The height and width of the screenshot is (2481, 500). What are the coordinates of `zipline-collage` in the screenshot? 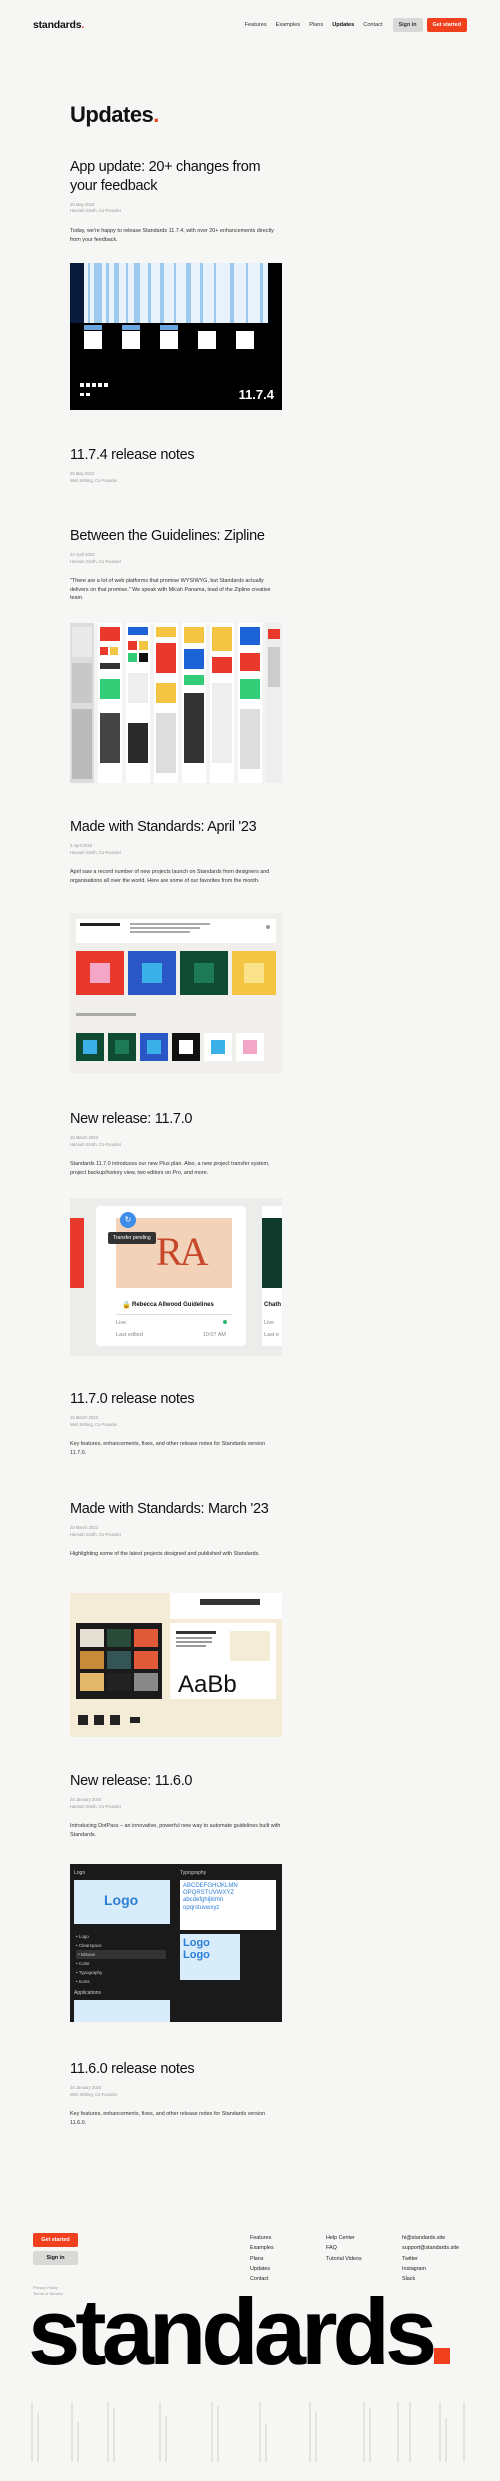 It's located at (176, 703).